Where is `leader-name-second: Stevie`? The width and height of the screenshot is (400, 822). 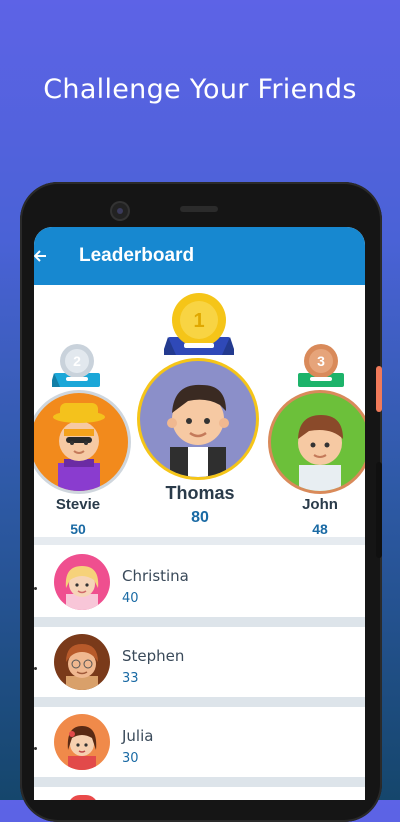
leader-name-second: Stevie is located at coordinates (78, 504).